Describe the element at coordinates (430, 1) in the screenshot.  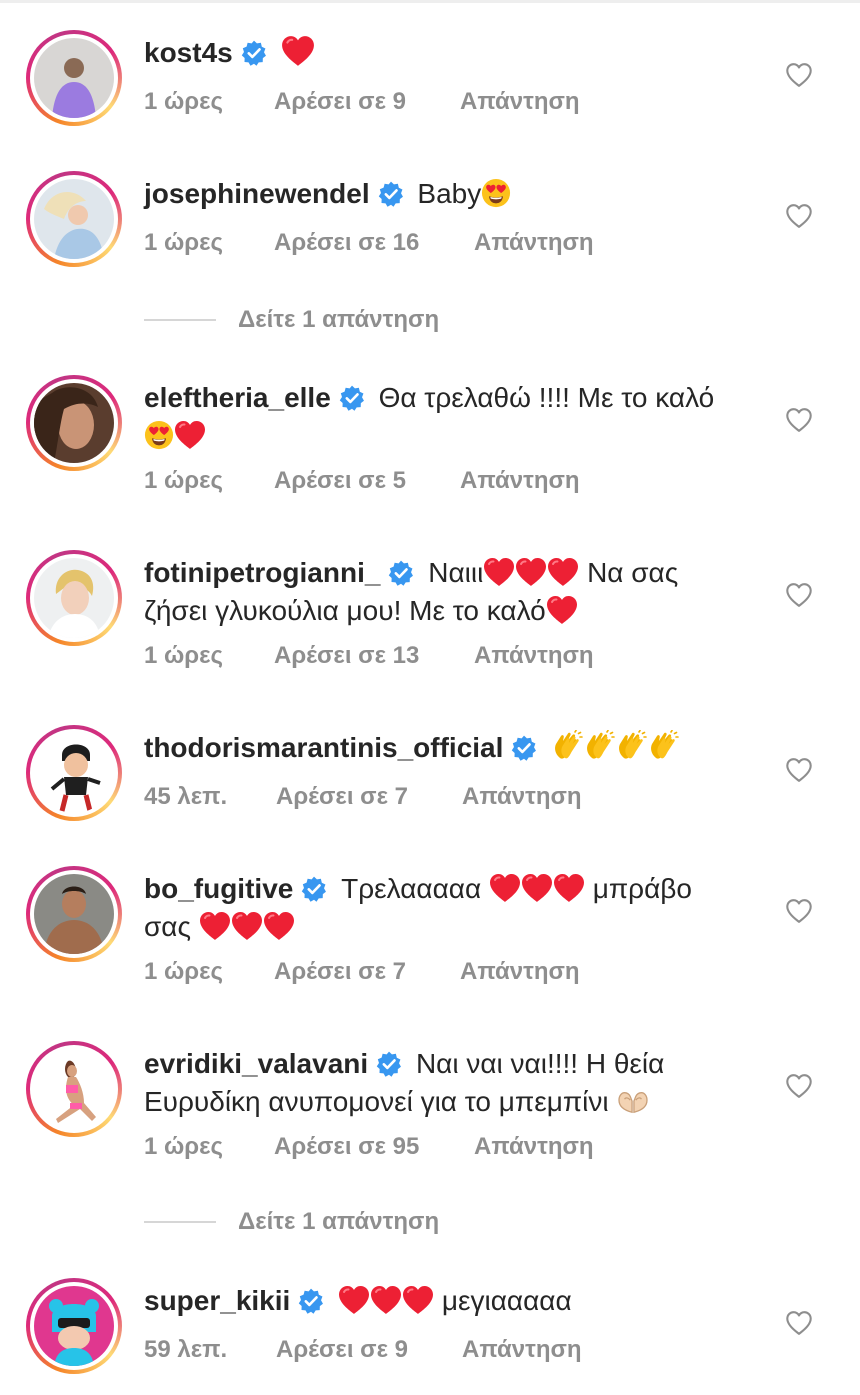
I see `top-divider` at that location.